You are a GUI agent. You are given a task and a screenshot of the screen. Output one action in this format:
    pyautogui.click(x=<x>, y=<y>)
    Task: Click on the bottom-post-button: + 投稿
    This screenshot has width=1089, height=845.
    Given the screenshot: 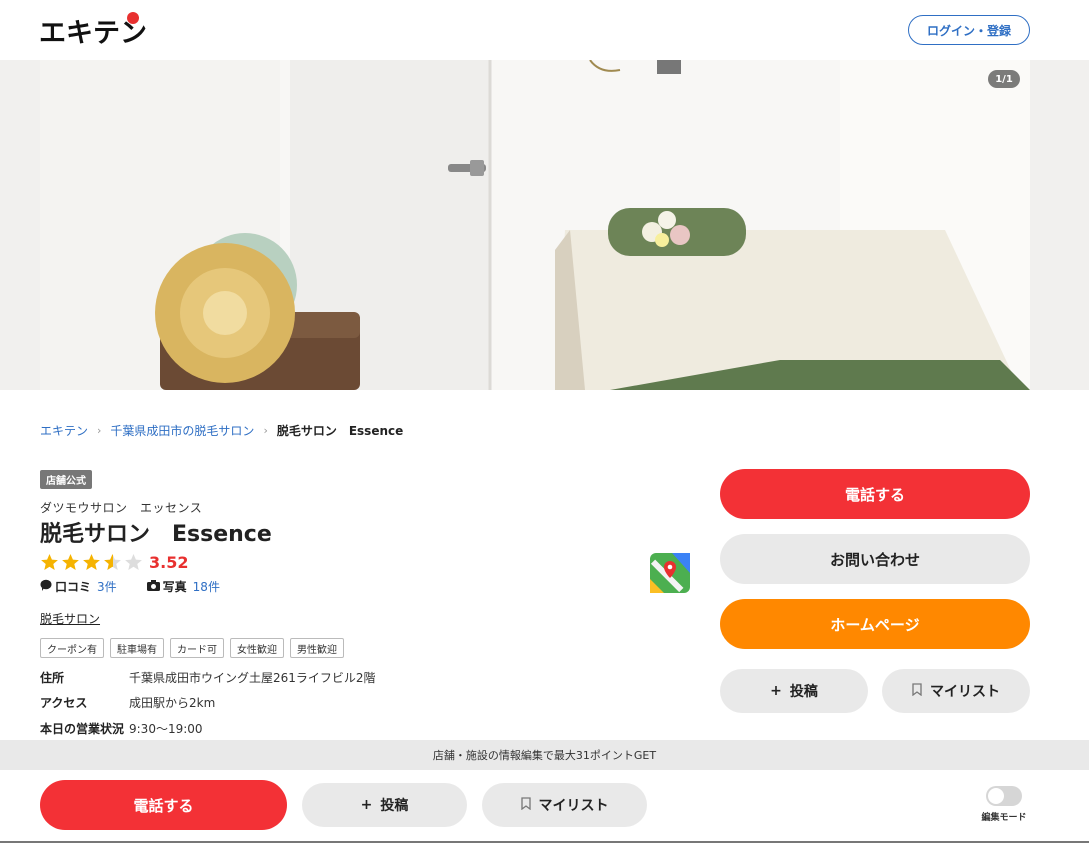 What is the action you would take?
    pyautogui.click(x=384, y=805)
    